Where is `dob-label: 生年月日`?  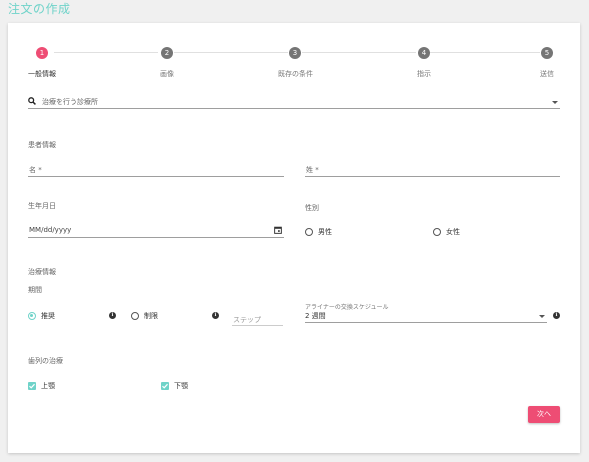 dob-label: 生年月日 is located at coordinates (42, 206).